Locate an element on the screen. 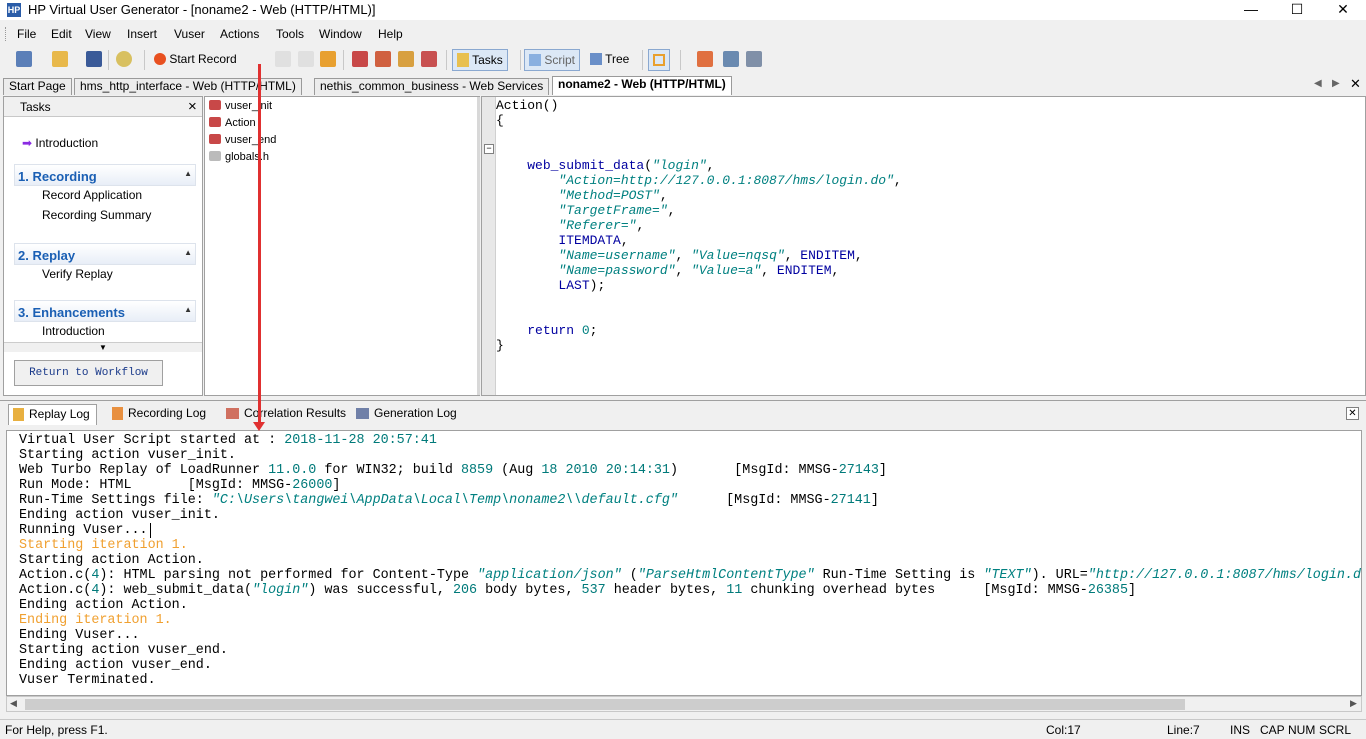  script-view-button: Script is located at coordinates (552, 60).